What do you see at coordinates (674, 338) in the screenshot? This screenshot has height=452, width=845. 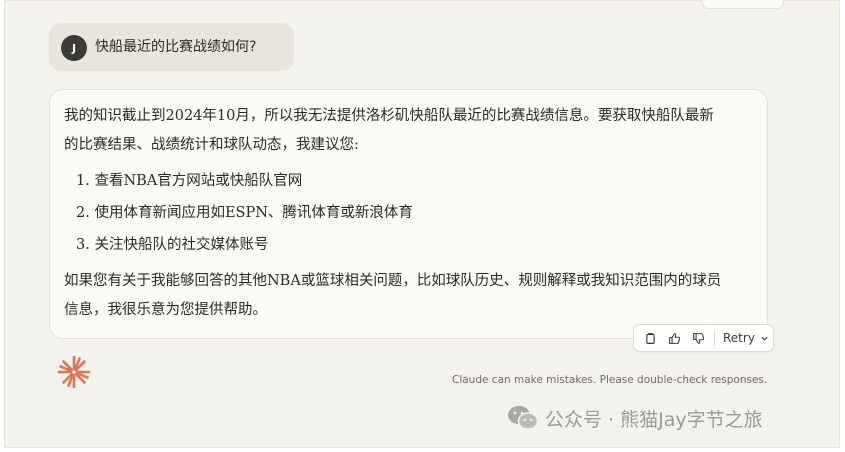 I see `thumbs-up-icon` at bounding box center [674, 338].